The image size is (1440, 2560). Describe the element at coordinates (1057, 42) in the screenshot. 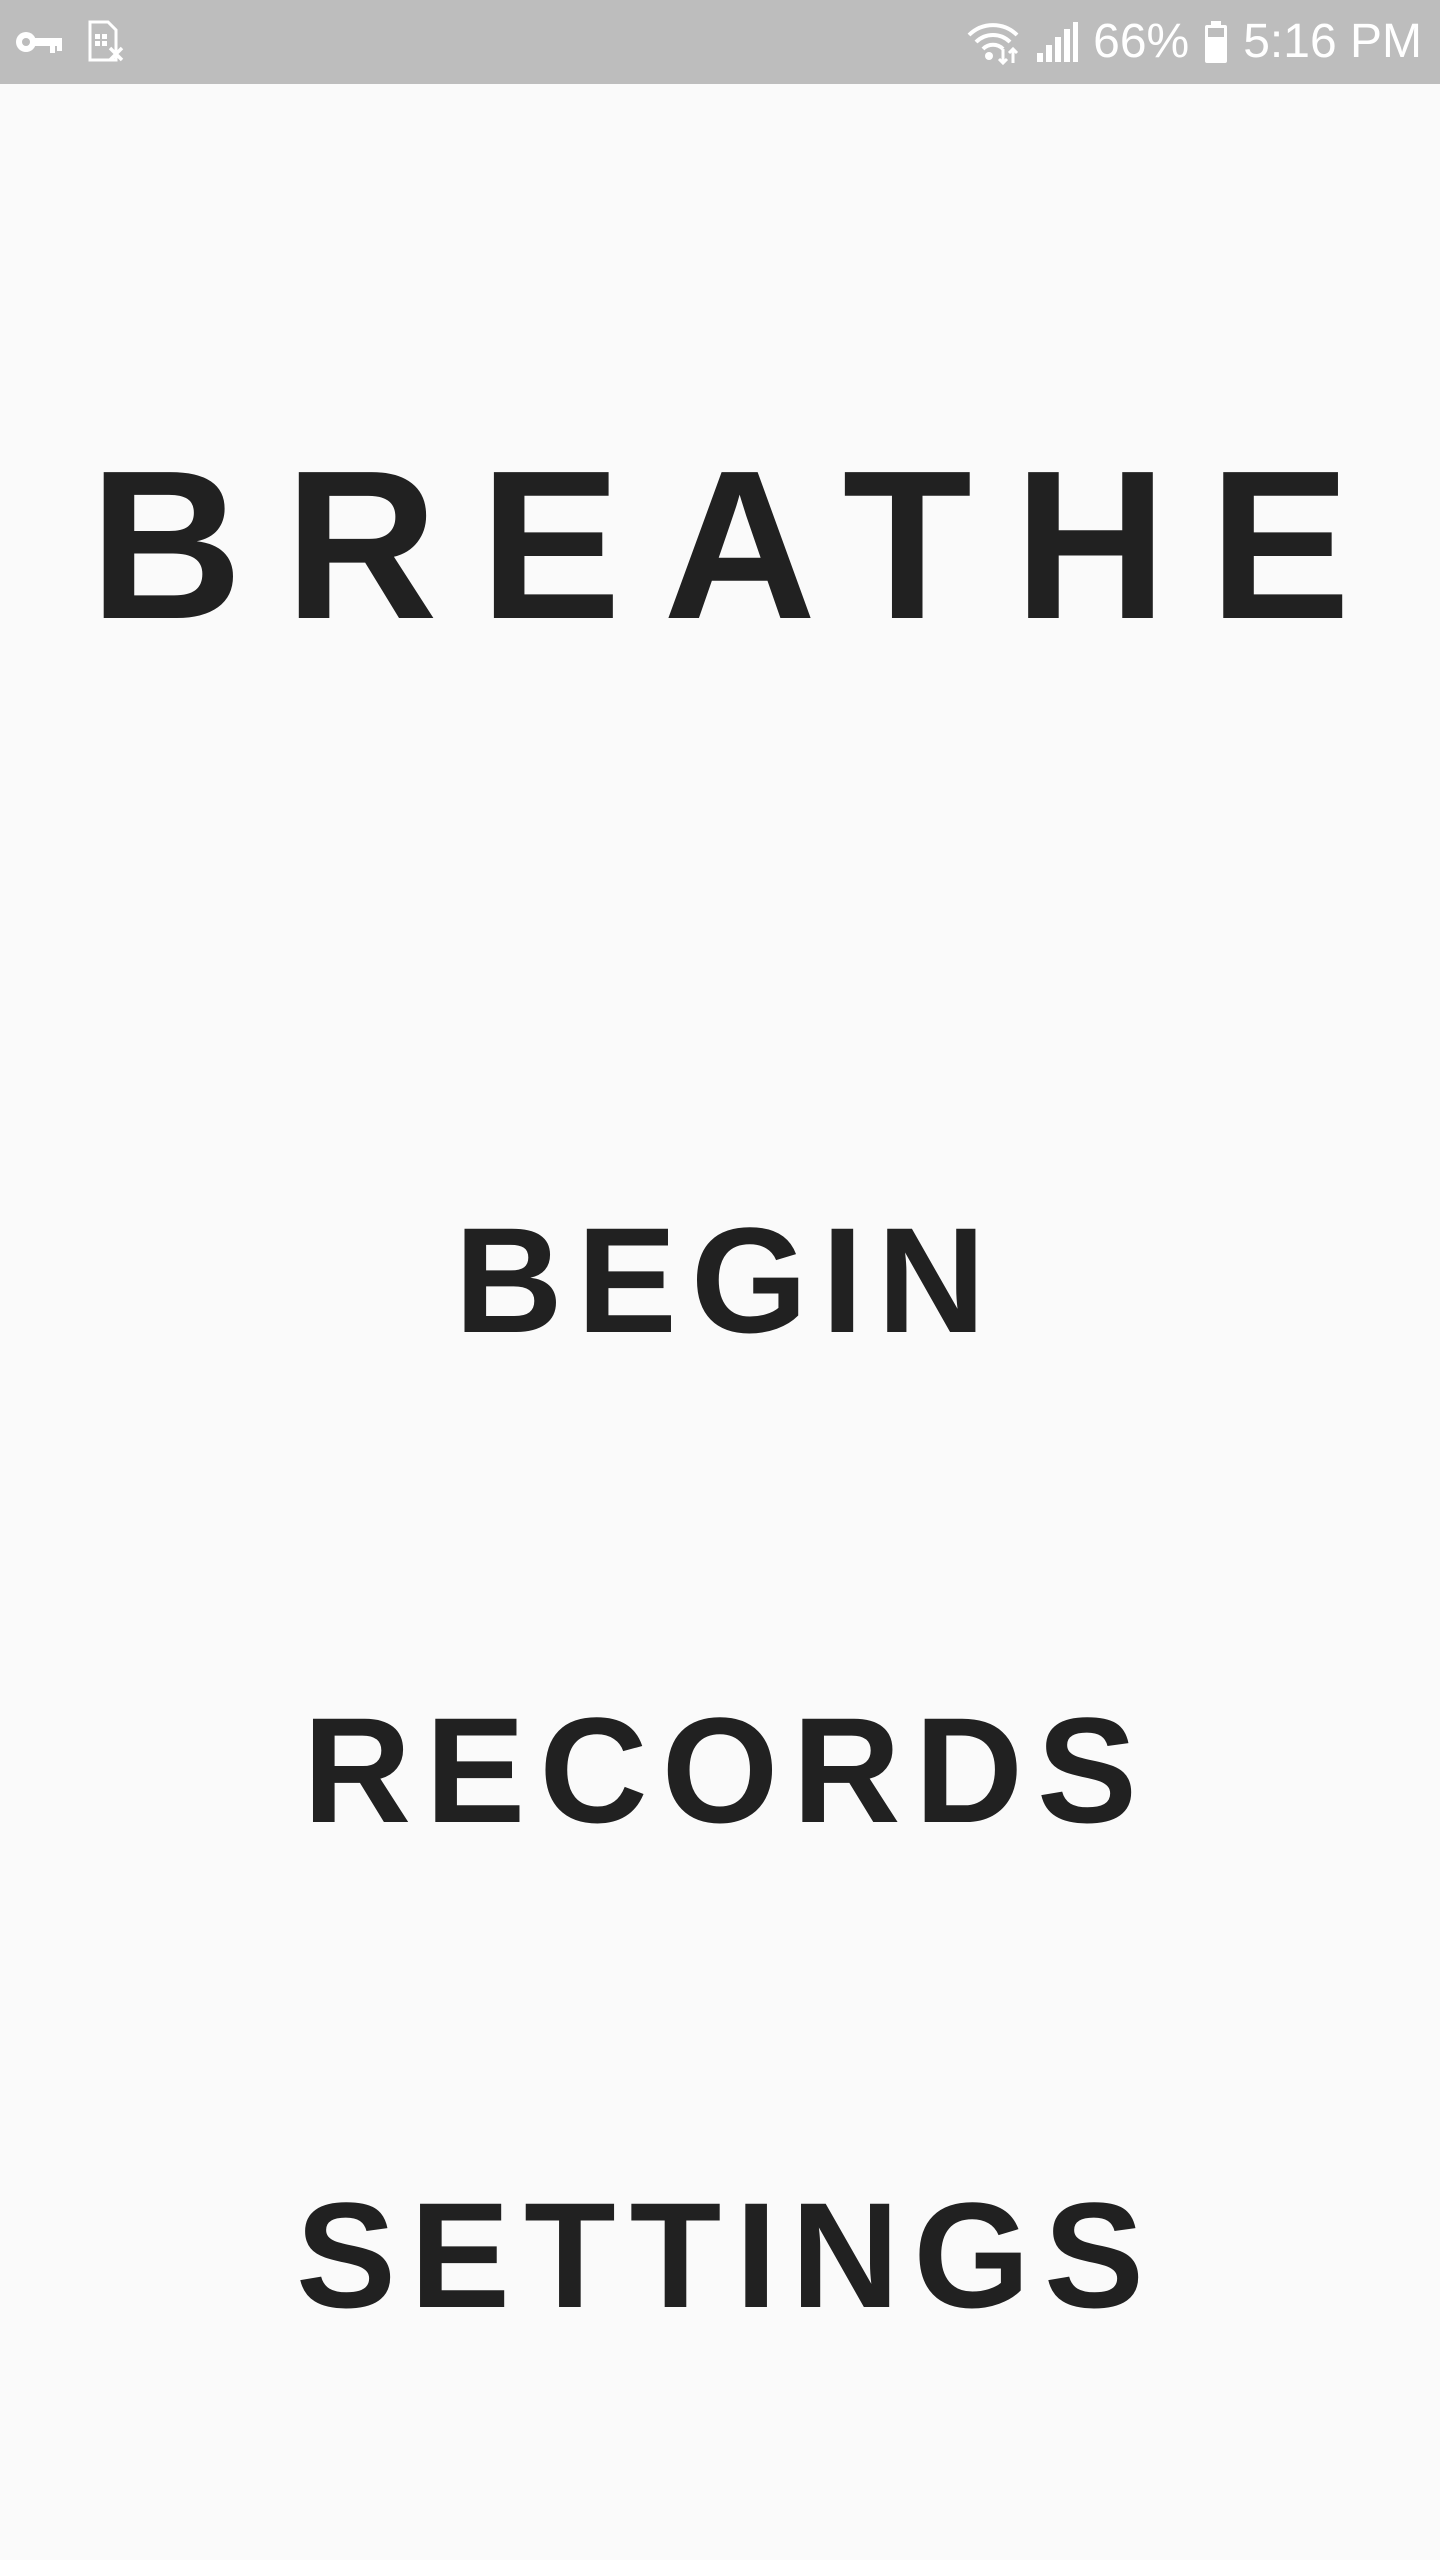

I see `signal-icon` at that location.